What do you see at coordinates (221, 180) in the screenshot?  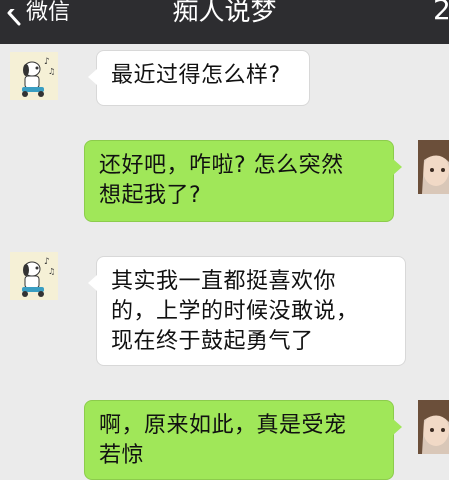 I see `message-text: 还好吧，咋啦? 怎么突然 想起我了?` at bounding box center [221, 180].